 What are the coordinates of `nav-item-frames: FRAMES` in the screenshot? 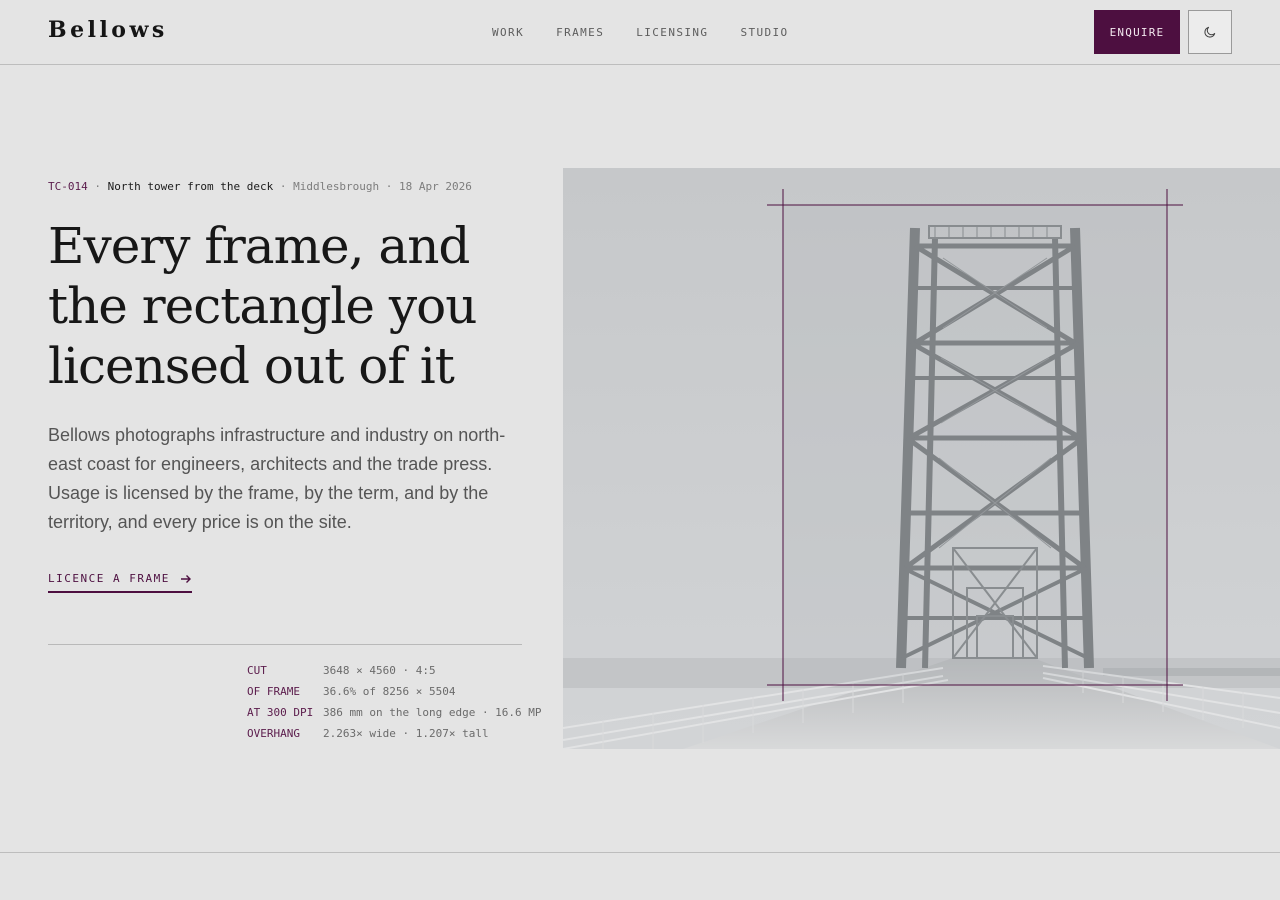 It's located at (580, 32).